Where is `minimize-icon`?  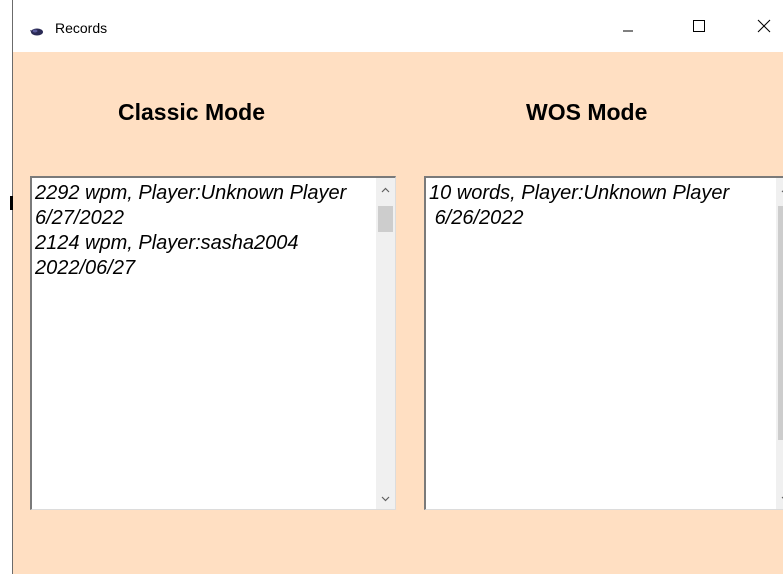 minimize-icon is located at coordinates (628, 28).